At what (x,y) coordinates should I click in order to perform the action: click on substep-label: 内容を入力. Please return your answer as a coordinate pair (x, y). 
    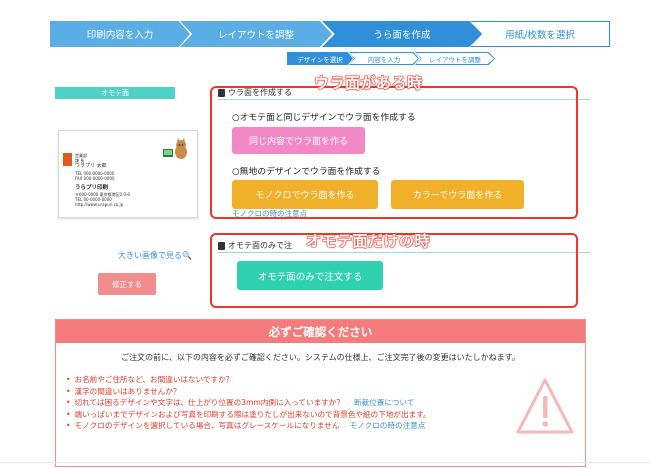
    Looking at the image, I should click on (384, 58).